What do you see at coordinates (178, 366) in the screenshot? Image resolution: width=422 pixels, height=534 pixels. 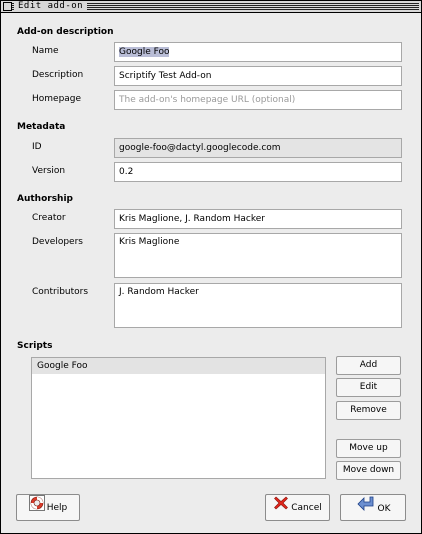 I see `list-item: Google Foo` at bounding box center [178, 366].